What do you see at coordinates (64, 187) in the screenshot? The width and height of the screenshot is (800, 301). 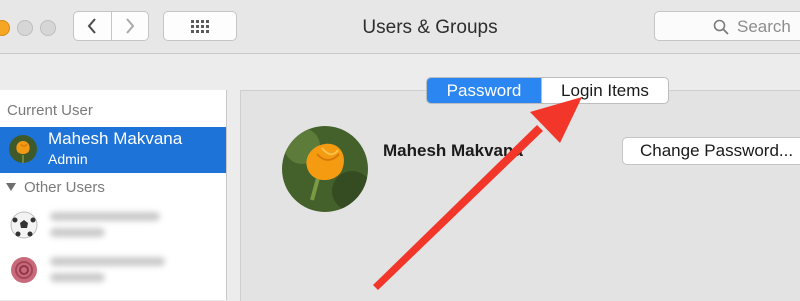 I see `other-users-section-label: Other Users` at bounding box center [64, 187].